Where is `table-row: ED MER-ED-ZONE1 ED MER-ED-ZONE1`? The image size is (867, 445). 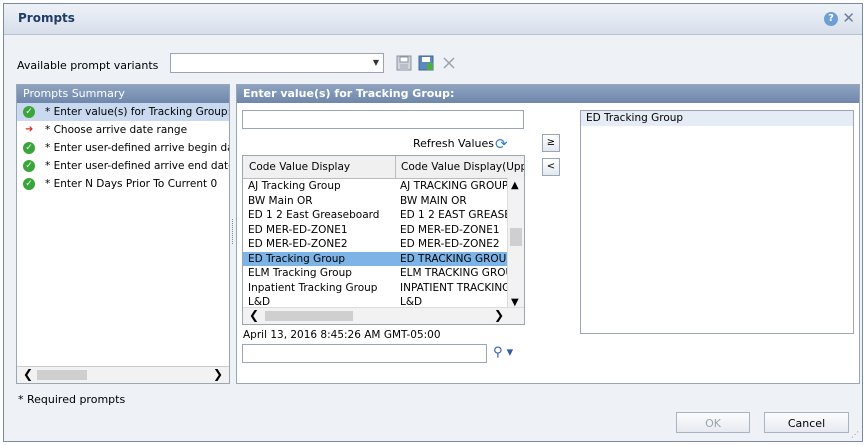 table-row: ED MER-ED-ZONE1 ED MER-ED-ZONE1 is located at coordinates (383, 230).